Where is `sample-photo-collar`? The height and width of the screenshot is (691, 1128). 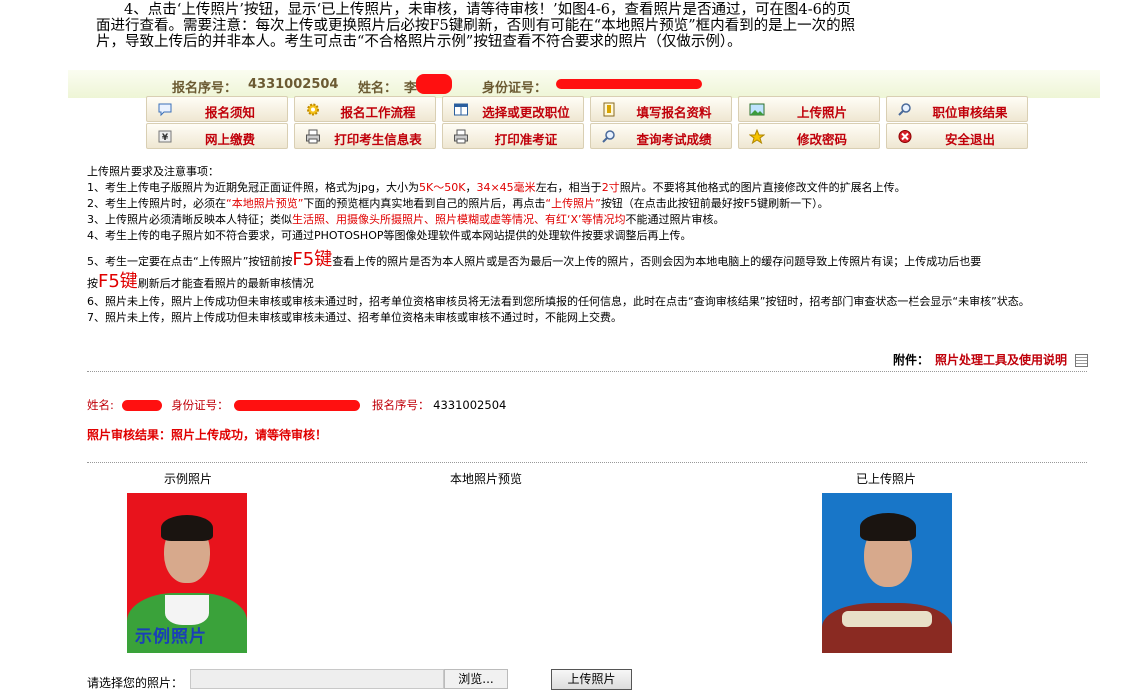
sample-photo-collar is located at coordinates (187, 610).